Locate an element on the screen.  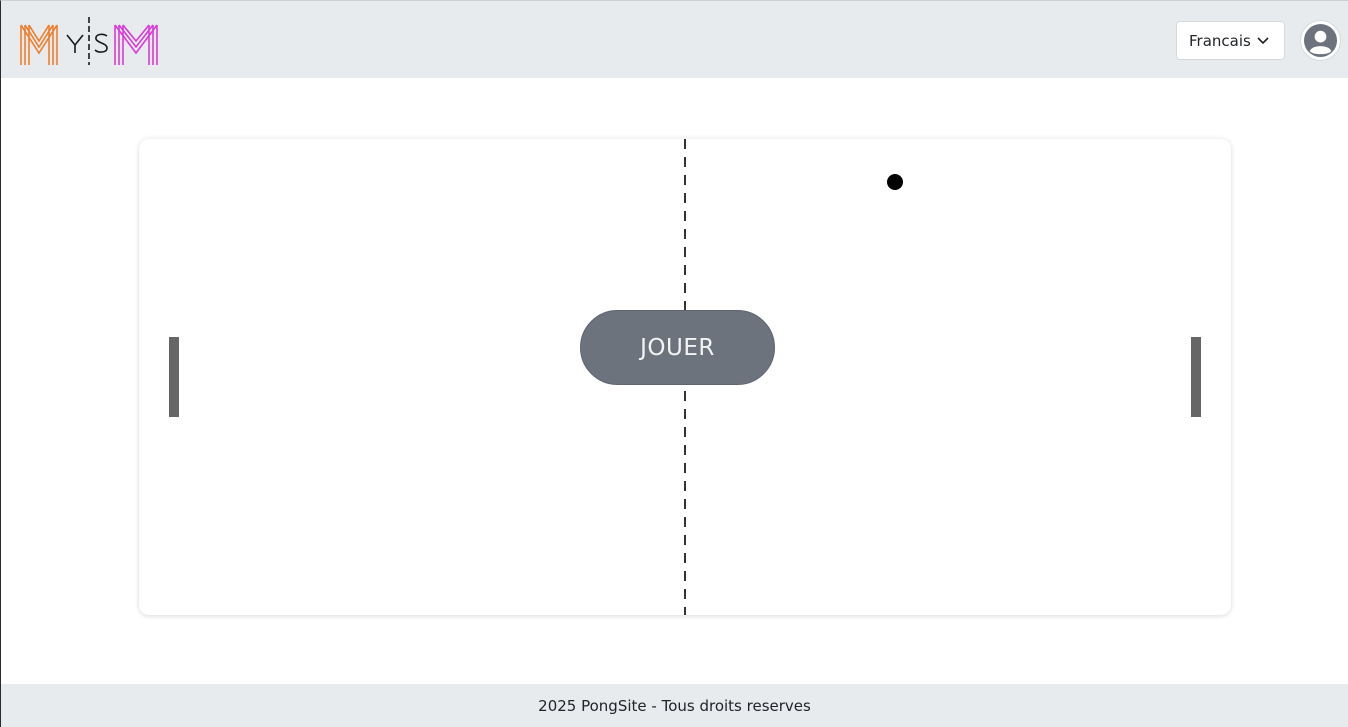
logo-graphic is located at coordinates (89, 41).